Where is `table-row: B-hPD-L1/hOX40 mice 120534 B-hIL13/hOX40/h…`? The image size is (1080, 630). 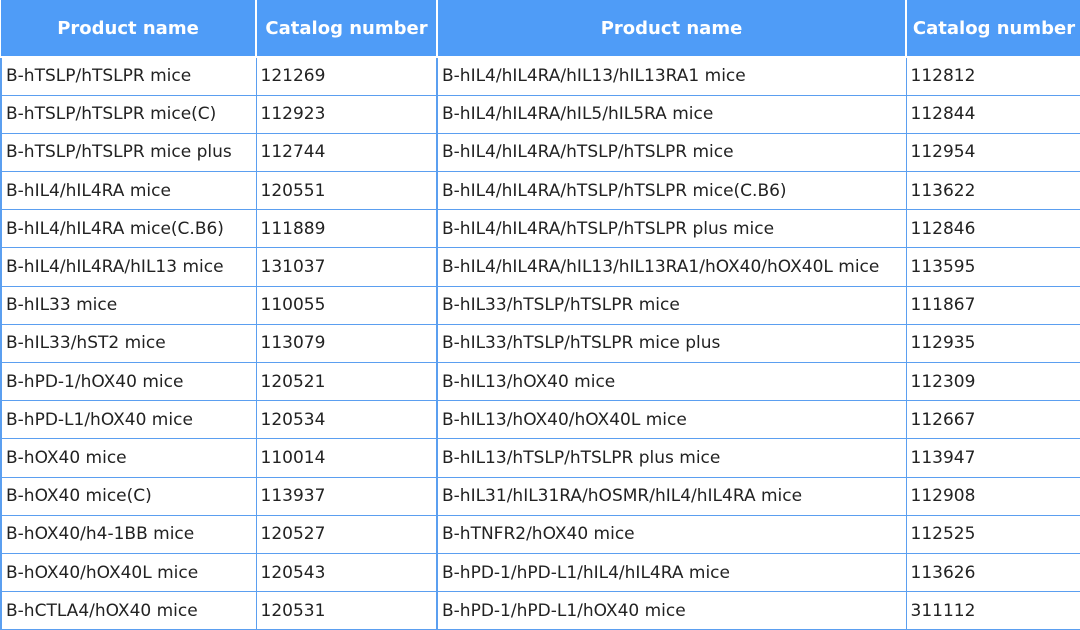 table-row: B-hPD-L1/hOX40 mice 120534 B-hIL13/hOX40/h… is located at coordinates (540, 420).